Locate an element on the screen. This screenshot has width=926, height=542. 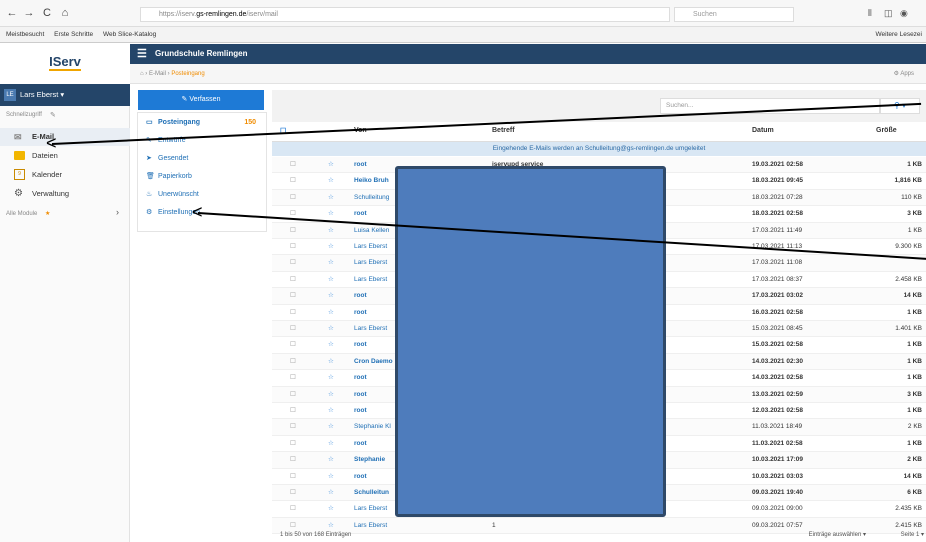
bookmark-erste-schritte: Erste Schritte is located at coordinates (73, 34).